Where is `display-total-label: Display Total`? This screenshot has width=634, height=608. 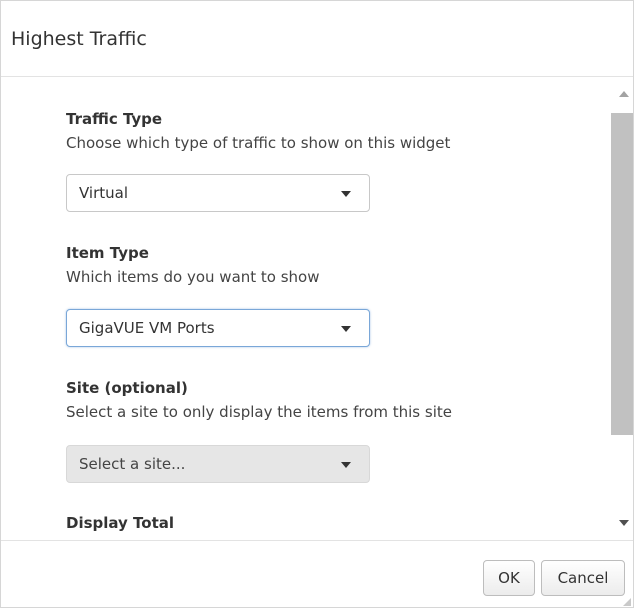
display-total-label: Display Total is located at coordinates (120, 523).